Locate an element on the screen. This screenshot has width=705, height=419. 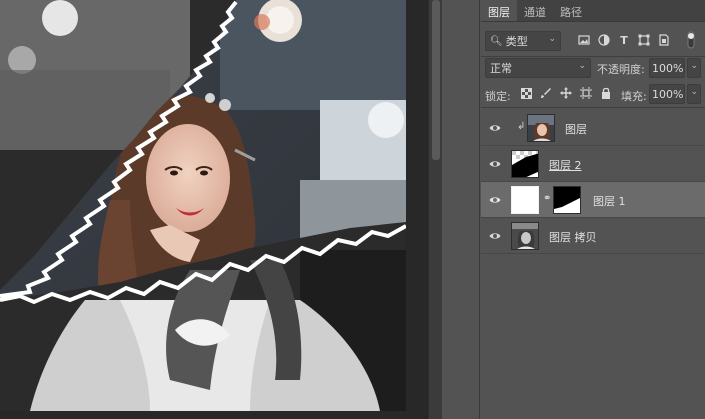
layer-mask-thumbnail is located at coordinates (567, 200).